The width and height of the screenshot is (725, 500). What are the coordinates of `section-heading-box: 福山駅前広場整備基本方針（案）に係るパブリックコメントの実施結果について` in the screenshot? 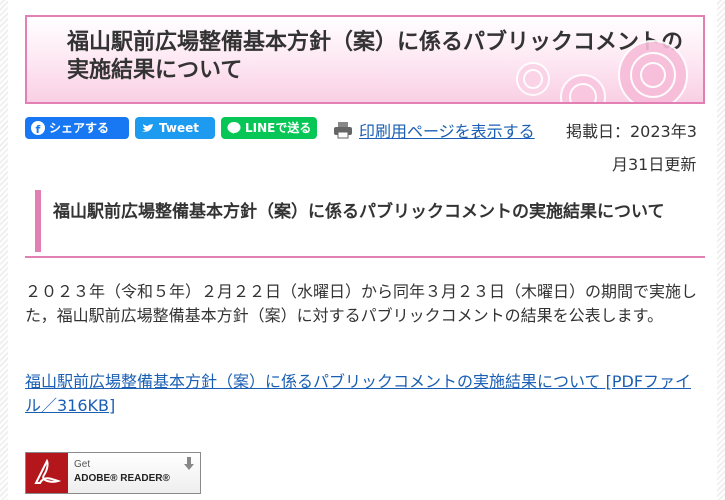 It's located at (365, 224).